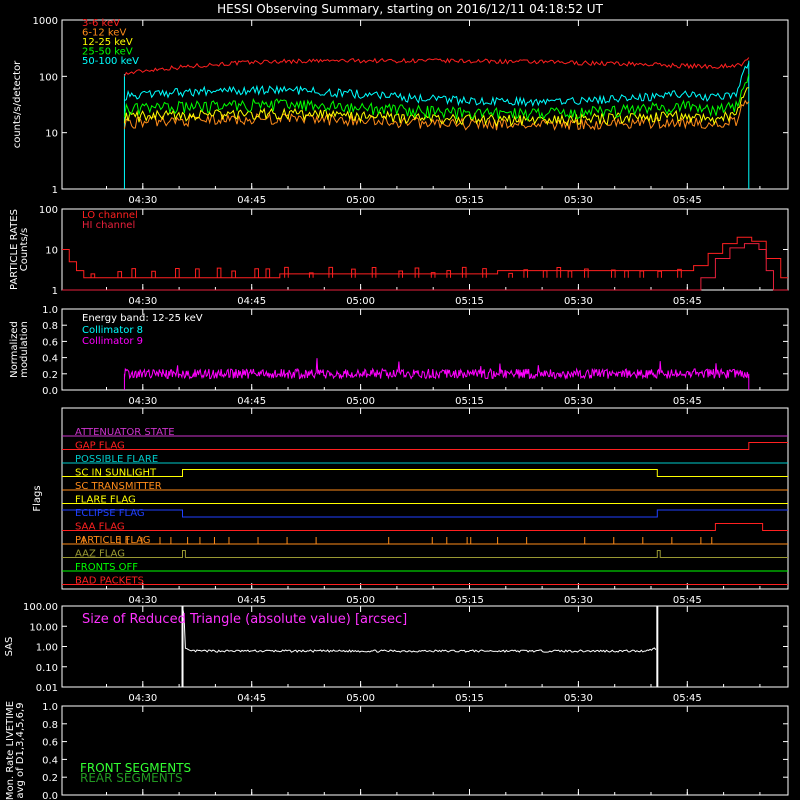 This screenshot has height=800, width=800. What do you see at coordinates (47, 648) in the screenshot?
I see `y-tick-label: 1.00` at bounding box center [47, 648].